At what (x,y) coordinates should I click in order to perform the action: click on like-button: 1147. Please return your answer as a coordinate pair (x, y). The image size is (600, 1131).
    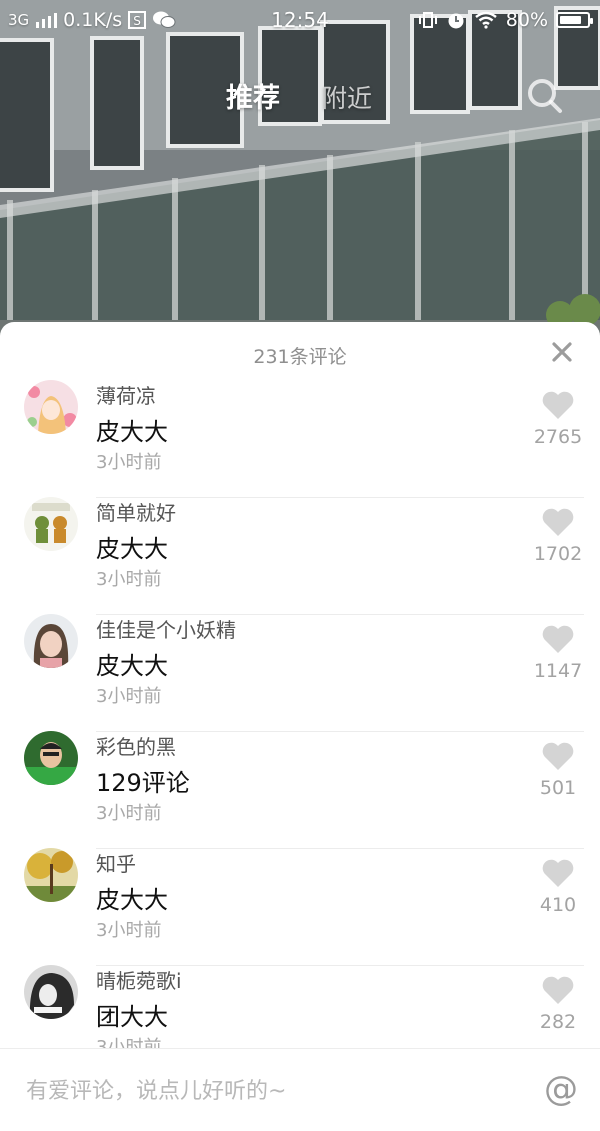
    Looking at the image, I should click on (558, 653).